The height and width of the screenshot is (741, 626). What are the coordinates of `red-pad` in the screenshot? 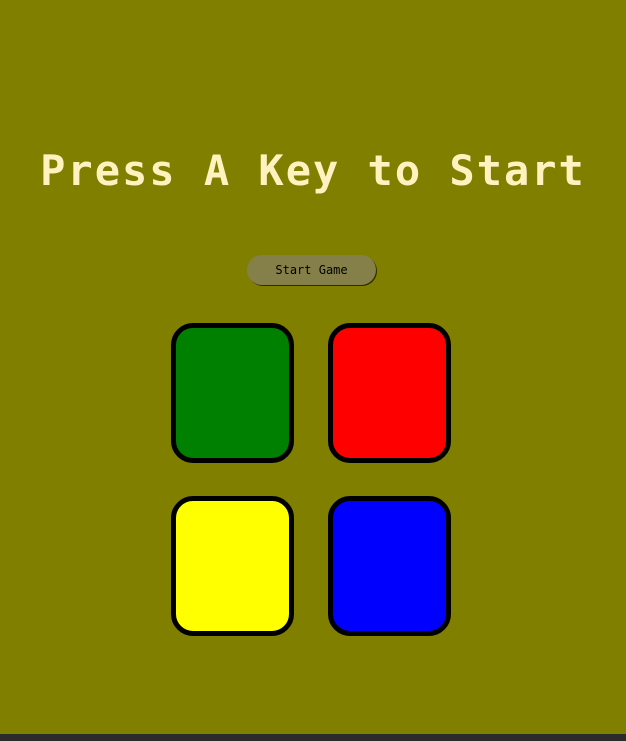 It's located at (389, 393).